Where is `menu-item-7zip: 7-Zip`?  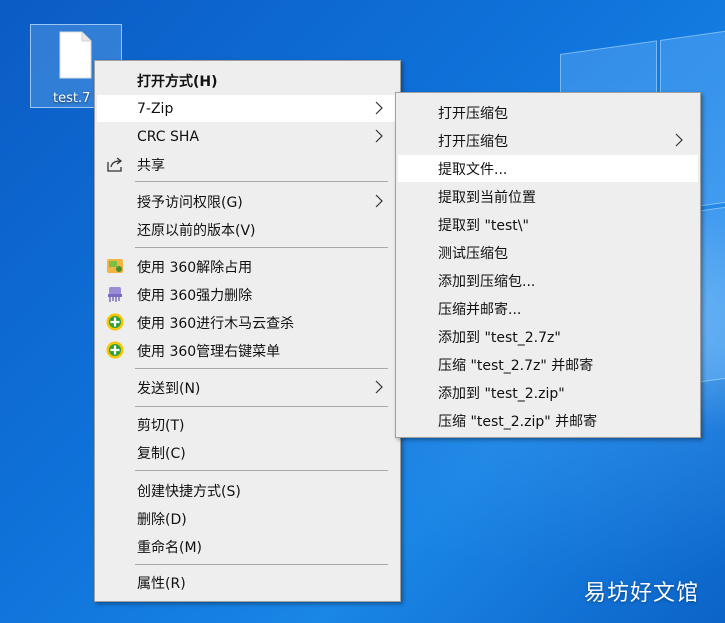
menu-item-7zip: 7-Zip is located at coordinates (247, 108).